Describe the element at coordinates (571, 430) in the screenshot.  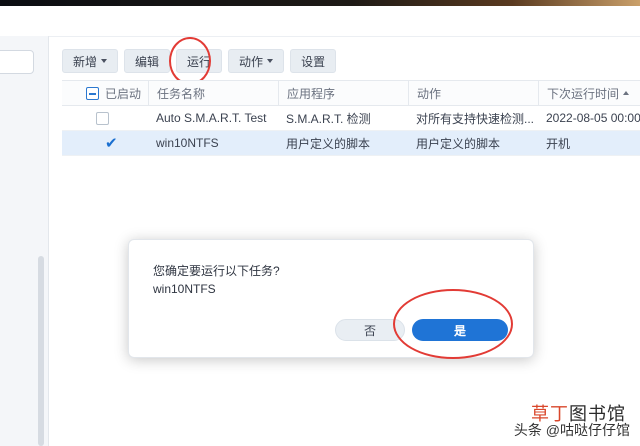
I see `watermark-sub: 头条 @咕哒仔仔馆` at that location.